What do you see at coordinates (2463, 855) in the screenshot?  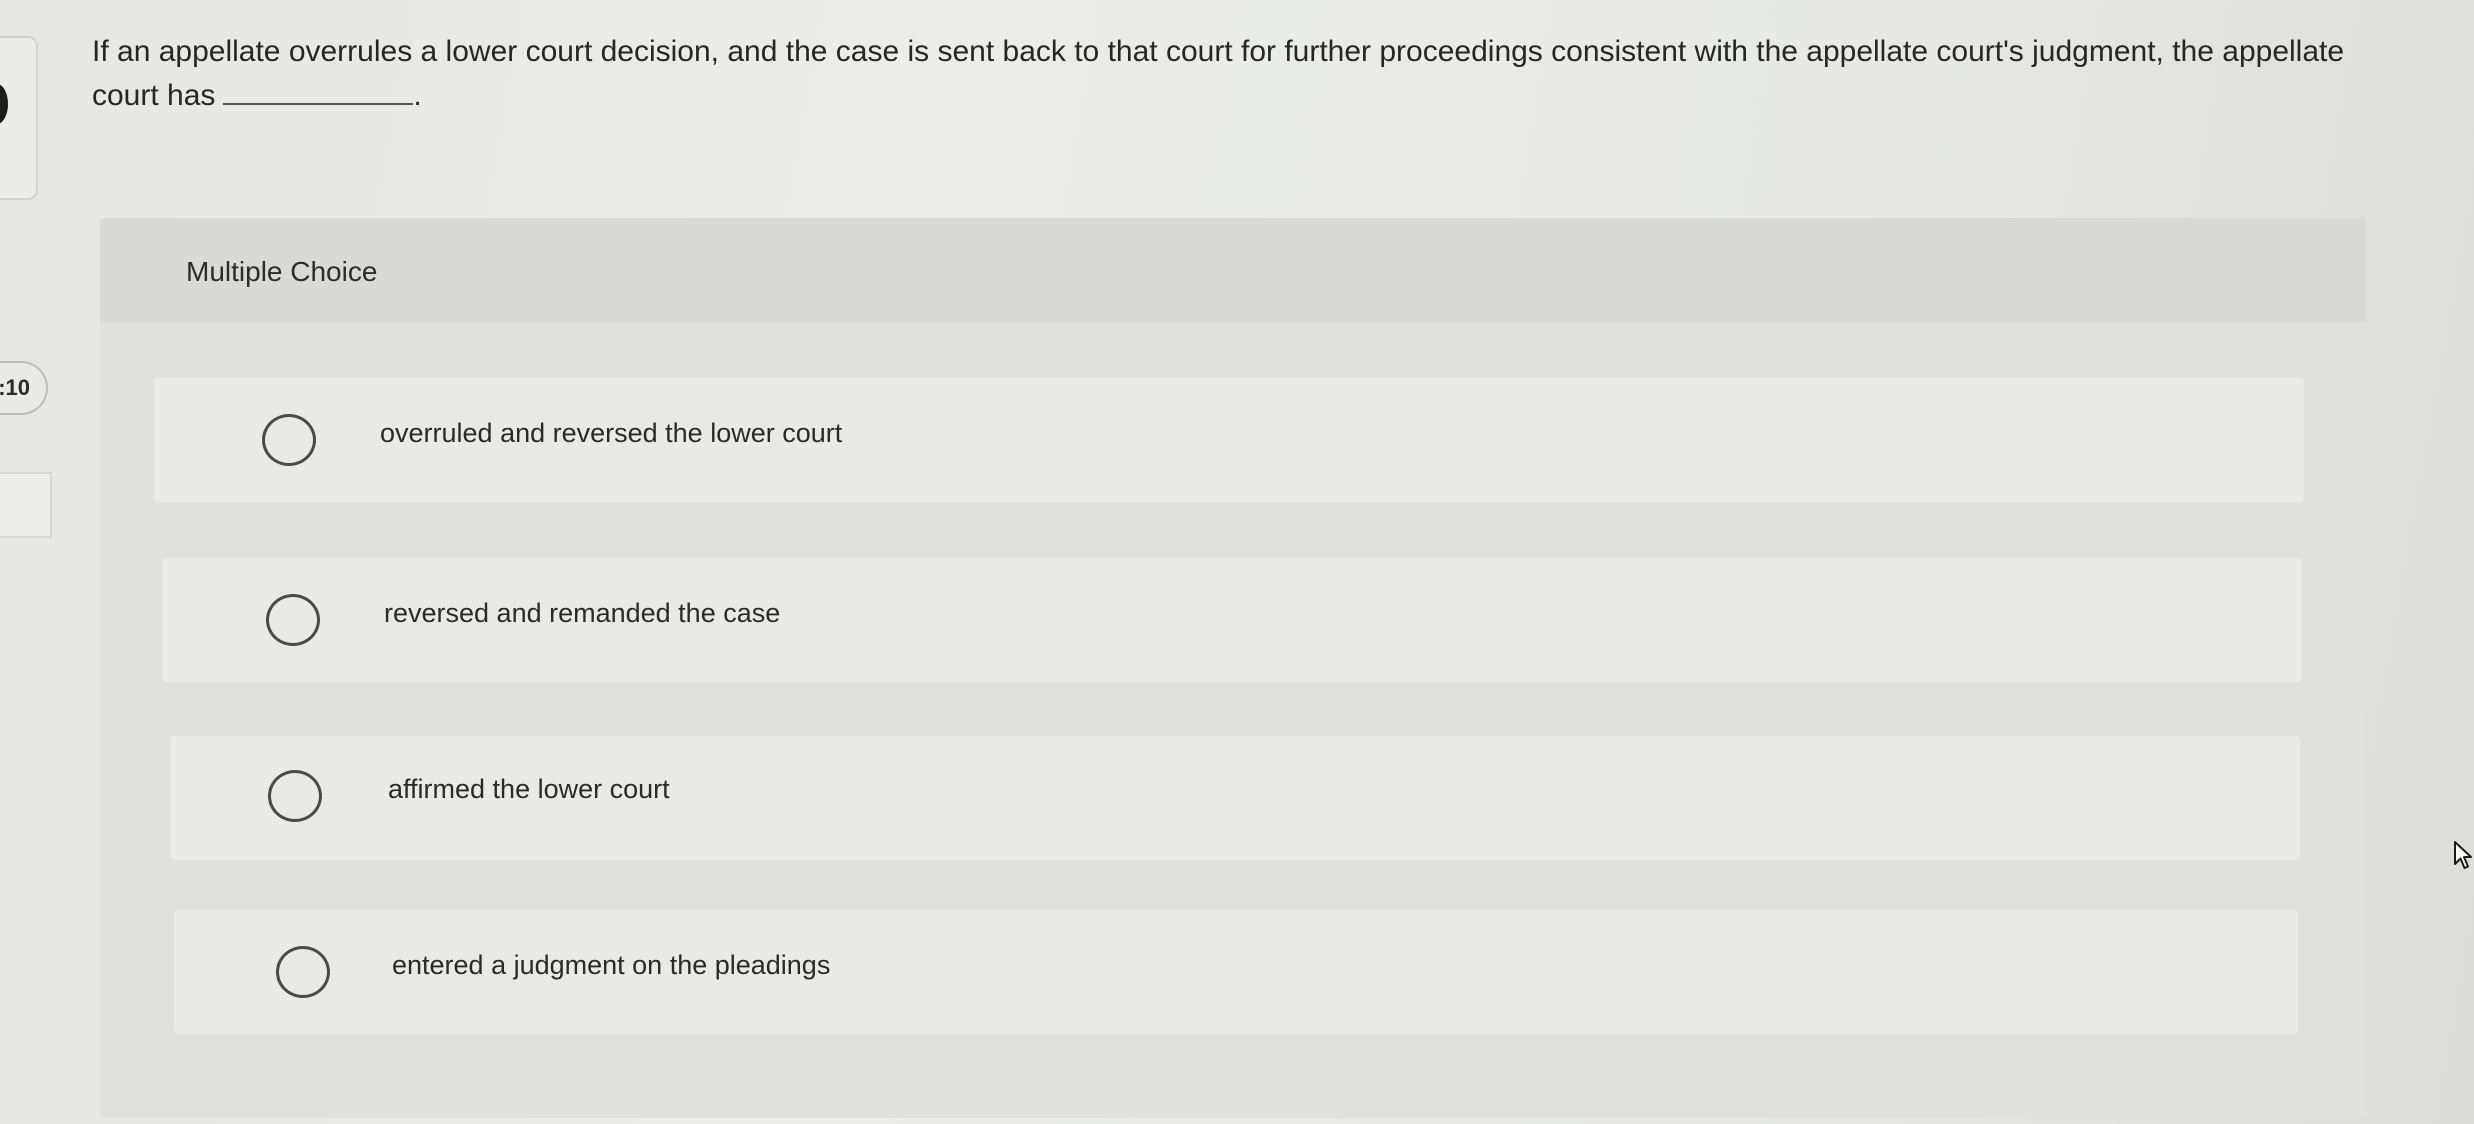 I see `mouse-pointer-icon` at bounding box center [2463, 855].